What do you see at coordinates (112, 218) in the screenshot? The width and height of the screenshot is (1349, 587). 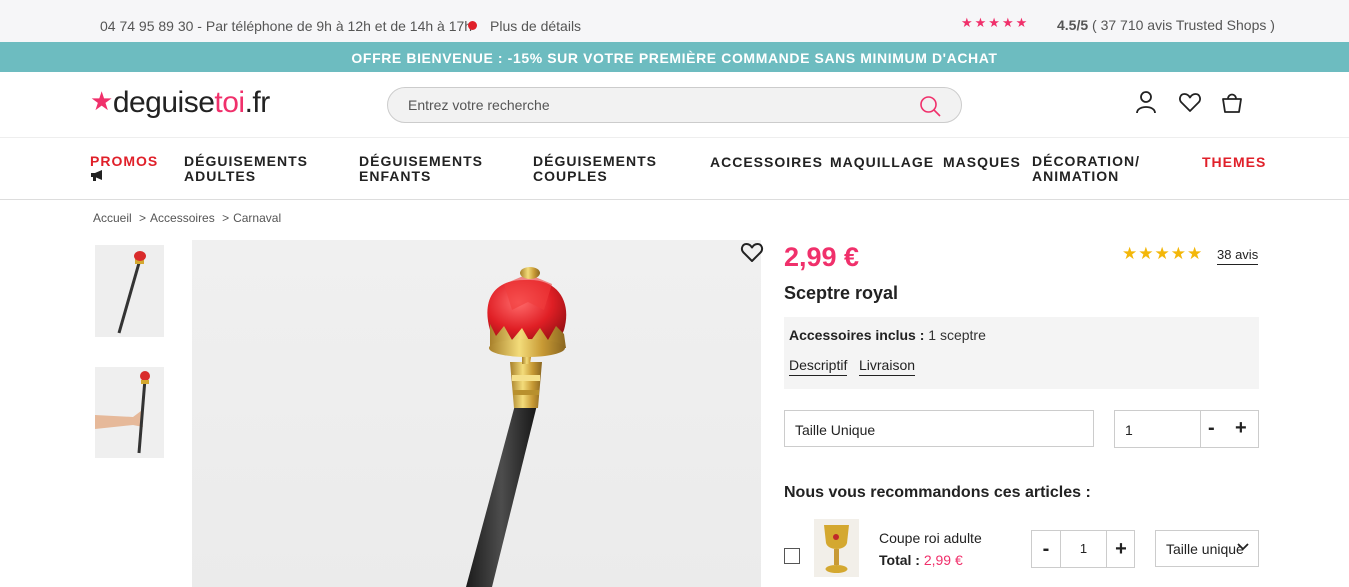 I see `breadcrumb-home: Accueil` at bounding box center [112, 218].